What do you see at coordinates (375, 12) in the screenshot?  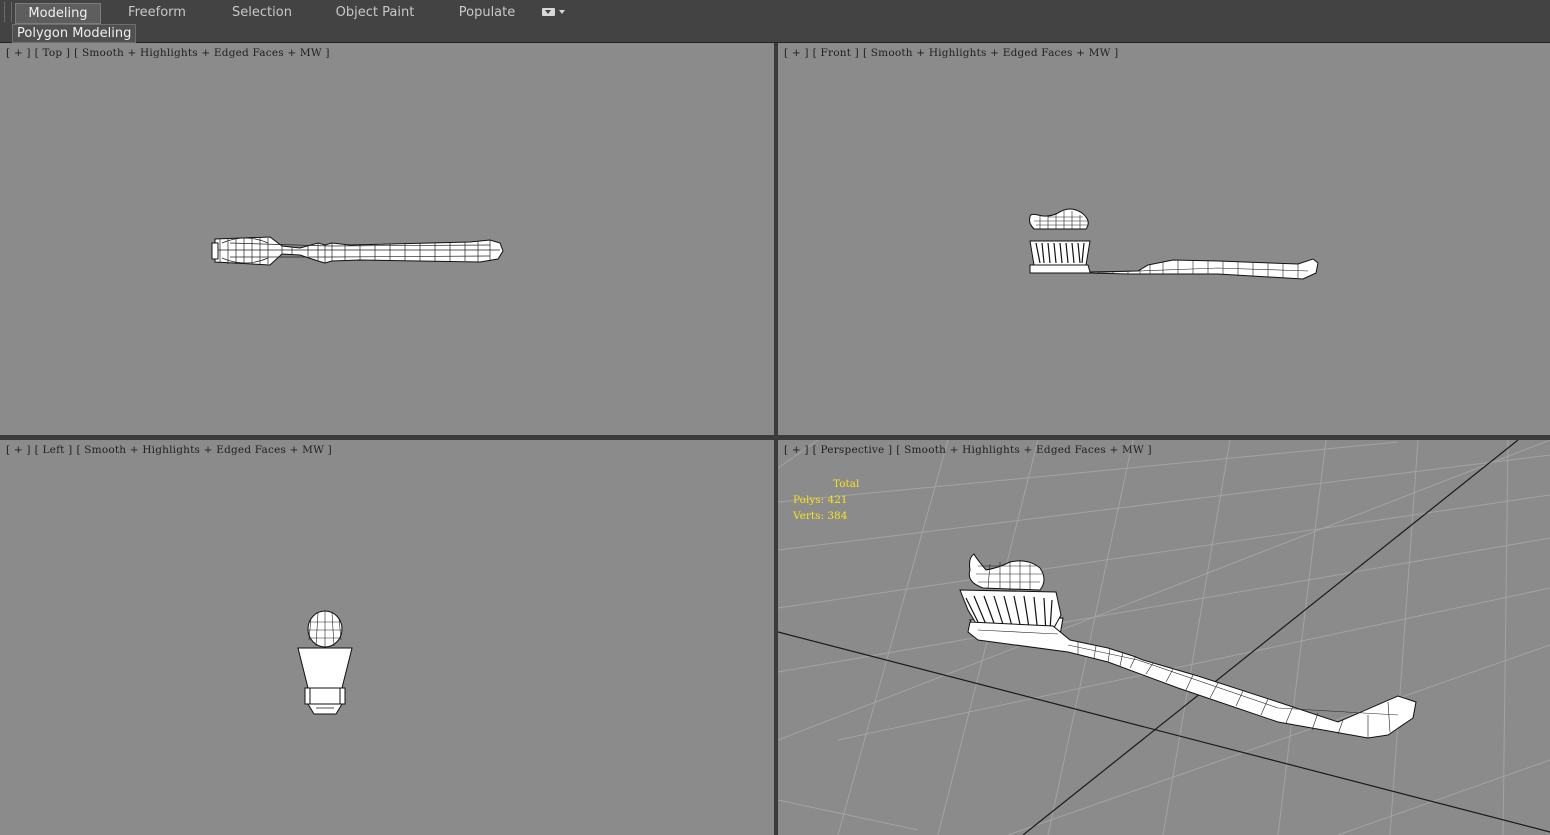 I see `tab-object-paint: Object Paint` at bounding box center [375, 12].